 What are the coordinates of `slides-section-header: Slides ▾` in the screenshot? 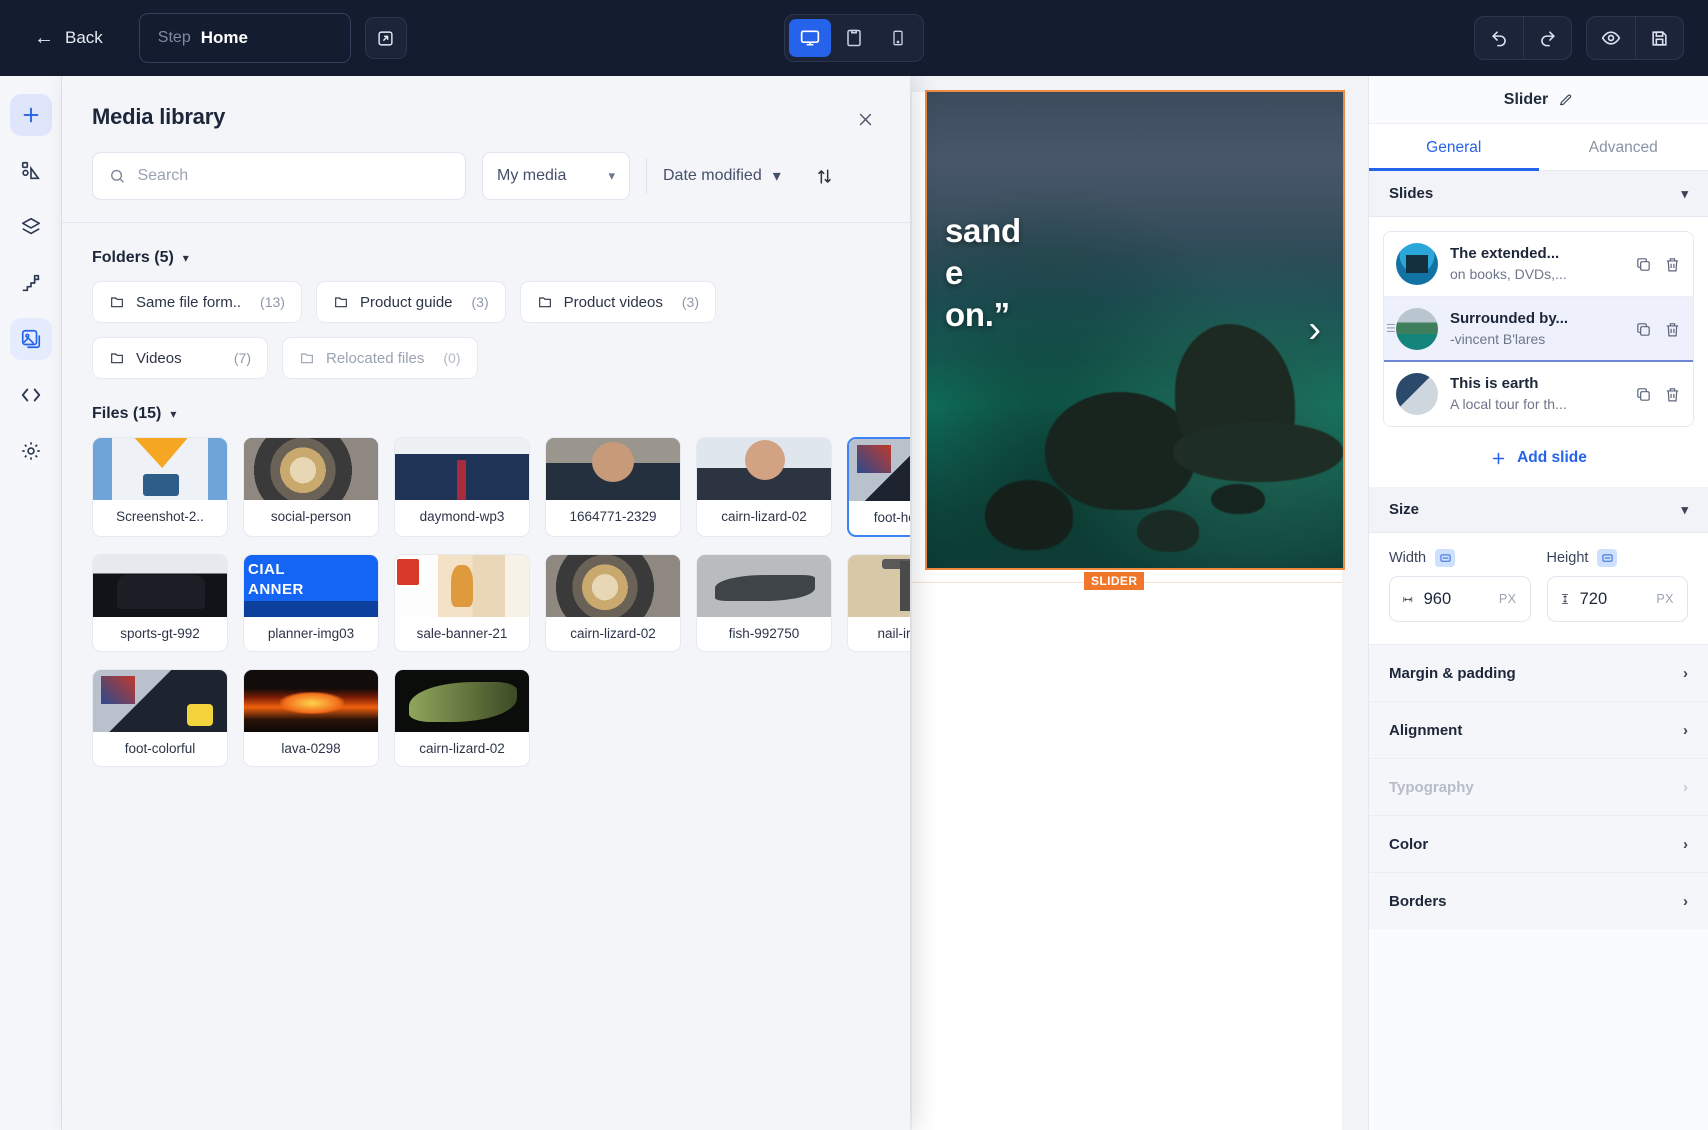 It's located at (1538, 194).